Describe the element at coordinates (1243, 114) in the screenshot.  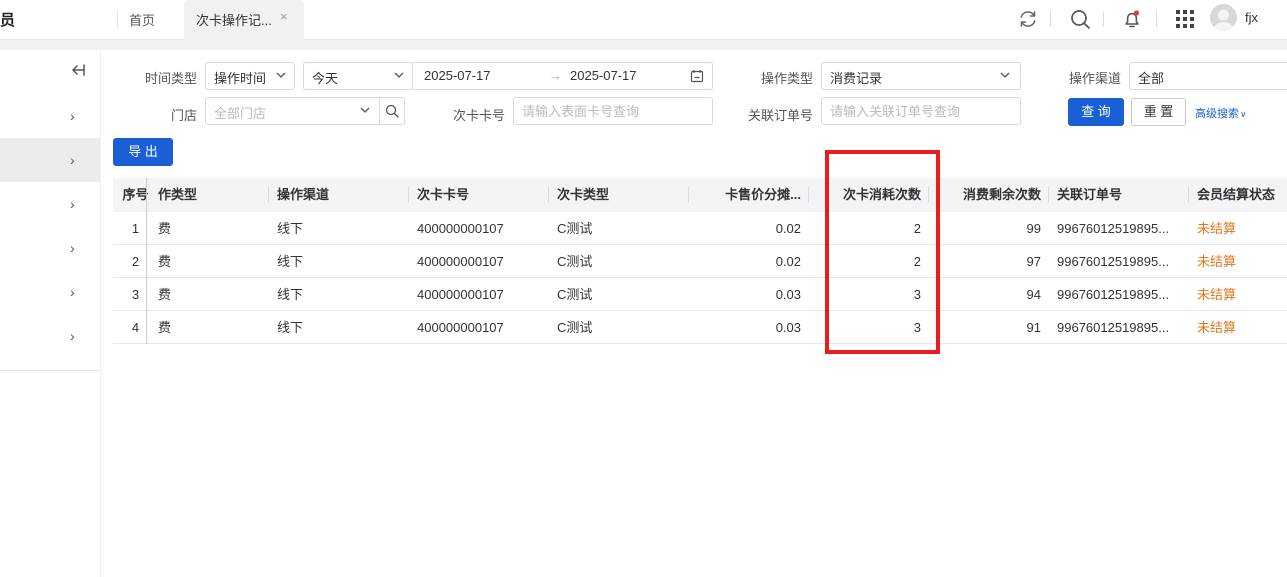
I see `chevron-down-icon: ∨` at that location.